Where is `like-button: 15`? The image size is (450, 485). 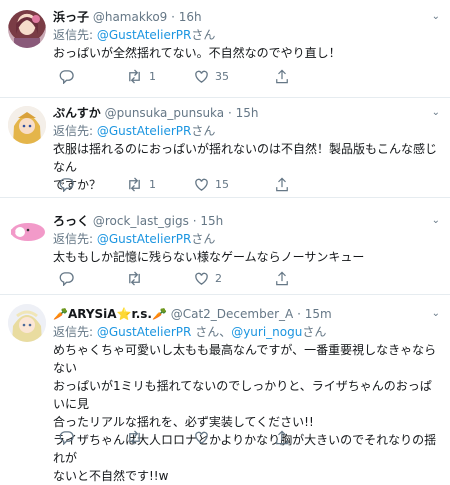
like-button: 15 is located at coordinates (211, 184).